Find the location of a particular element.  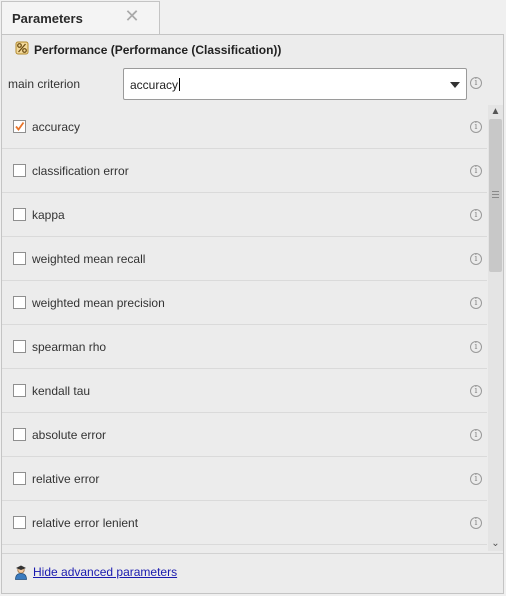

criterion-label: weighted mean recall is located at coordinates (89, 259).